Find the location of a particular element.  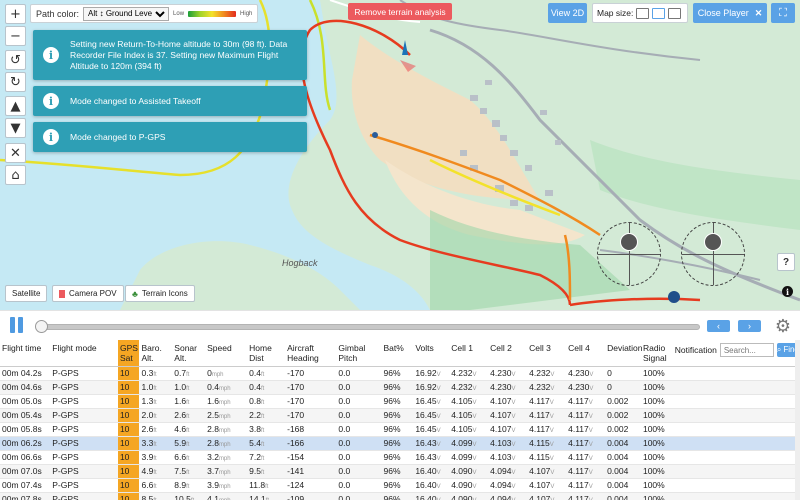

cell-volts: 16.40V is located at coordinates (431, 496).